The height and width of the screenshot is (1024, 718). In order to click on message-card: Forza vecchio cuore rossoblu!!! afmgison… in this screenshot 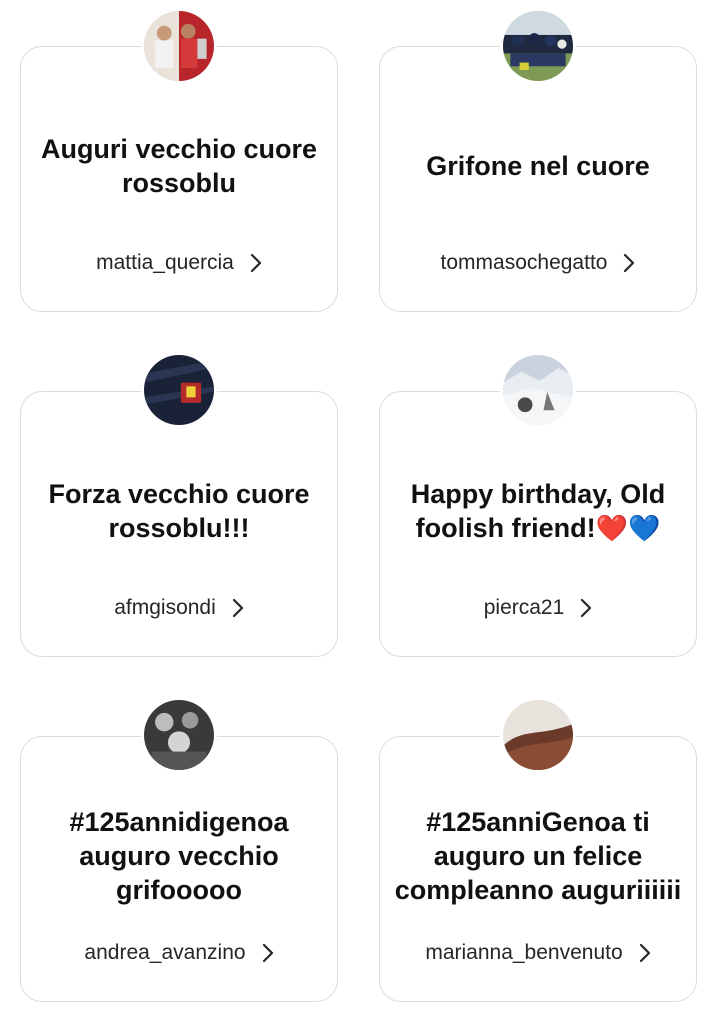, I will do `click(179, 524)`.